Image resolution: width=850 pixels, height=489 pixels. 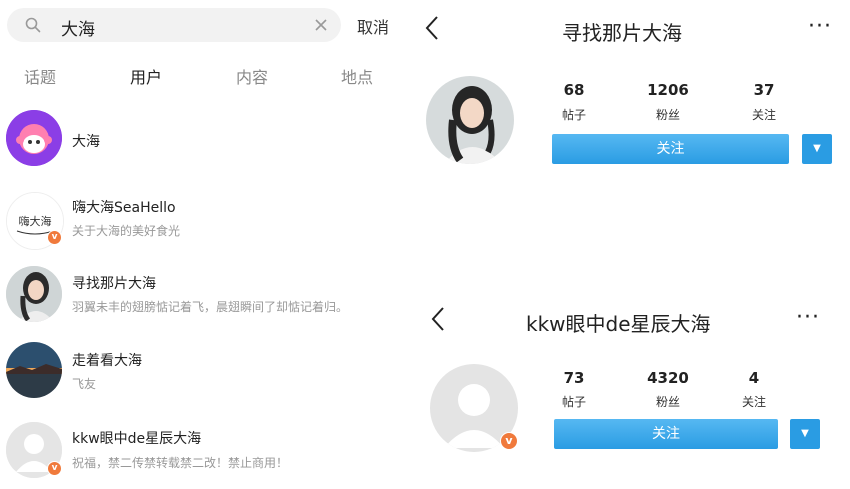 I want to click on user-description: 祝福，禁二传禁转载禁二改！禁止商用！, so click(x=180, y=463).